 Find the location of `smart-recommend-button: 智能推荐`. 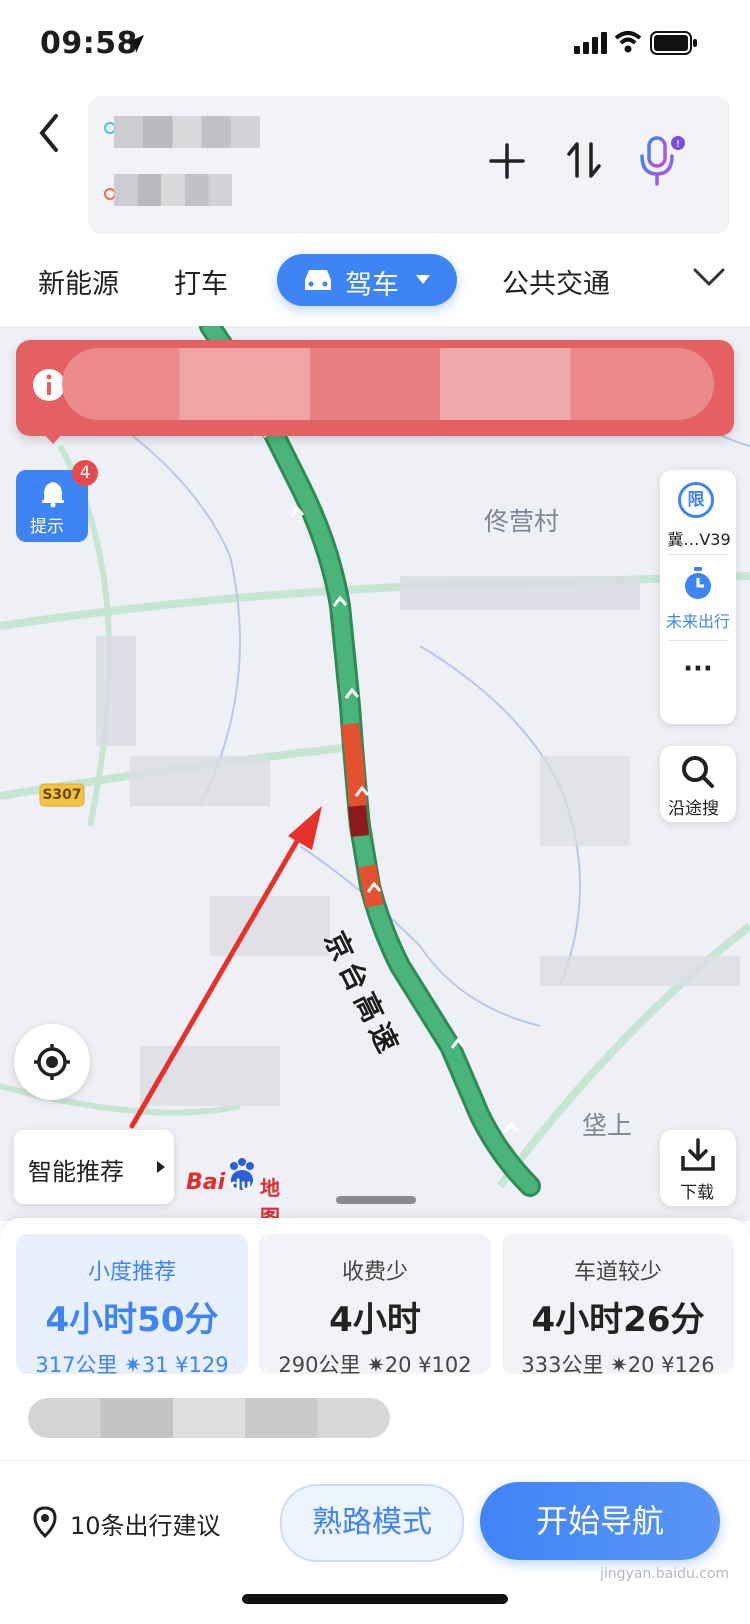

smart-recommend-button: 智能推荐 is located at coordinates (94, 1167).